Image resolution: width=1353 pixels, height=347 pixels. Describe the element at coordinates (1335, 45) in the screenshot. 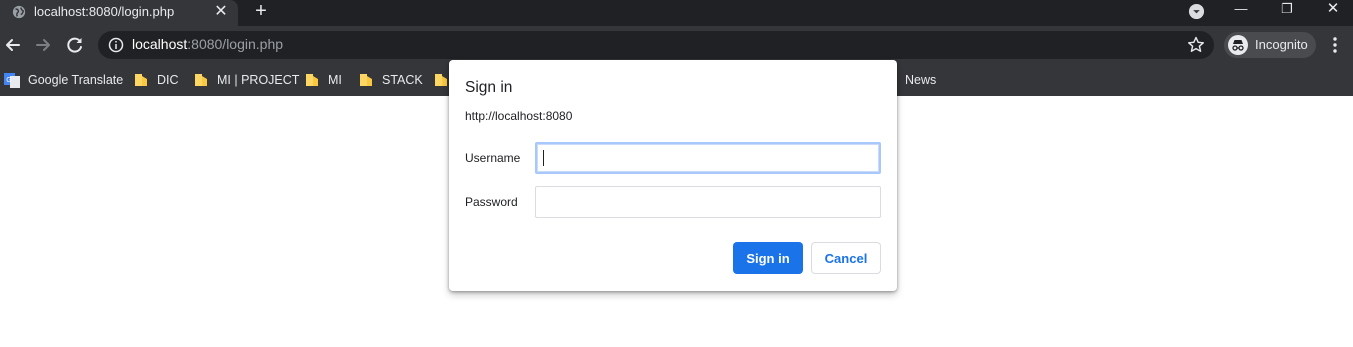

I see `more-menu-icon` at that location.